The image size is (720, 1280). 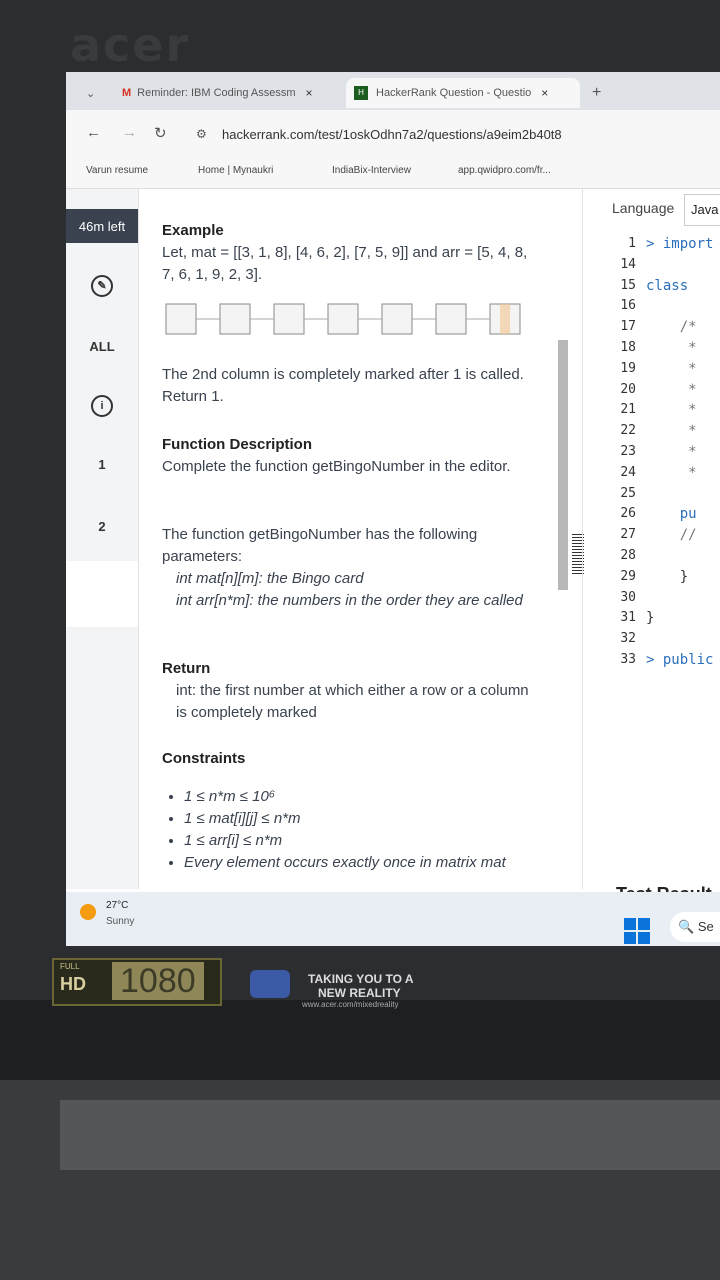 I want to click on line-number: 29, so click(x=628, y=576).